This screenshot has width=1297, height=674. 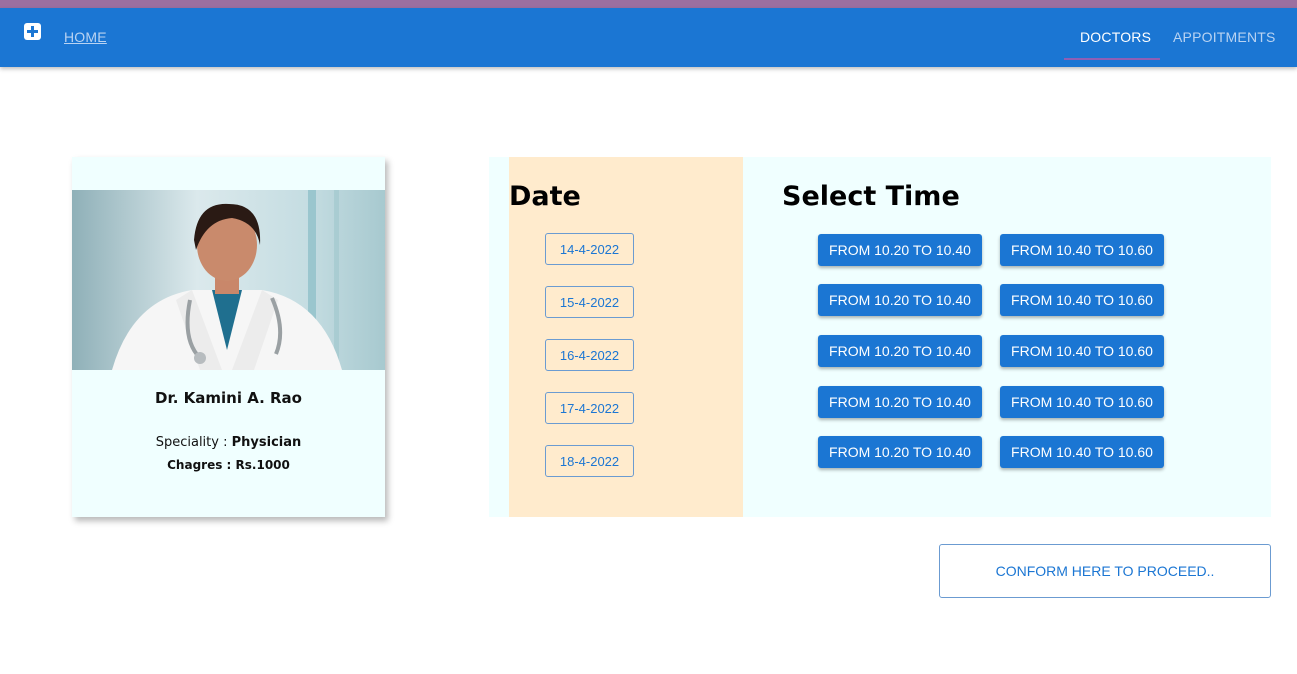 I want to click on select-time-title: Select Time, so click(x=871, y=196).